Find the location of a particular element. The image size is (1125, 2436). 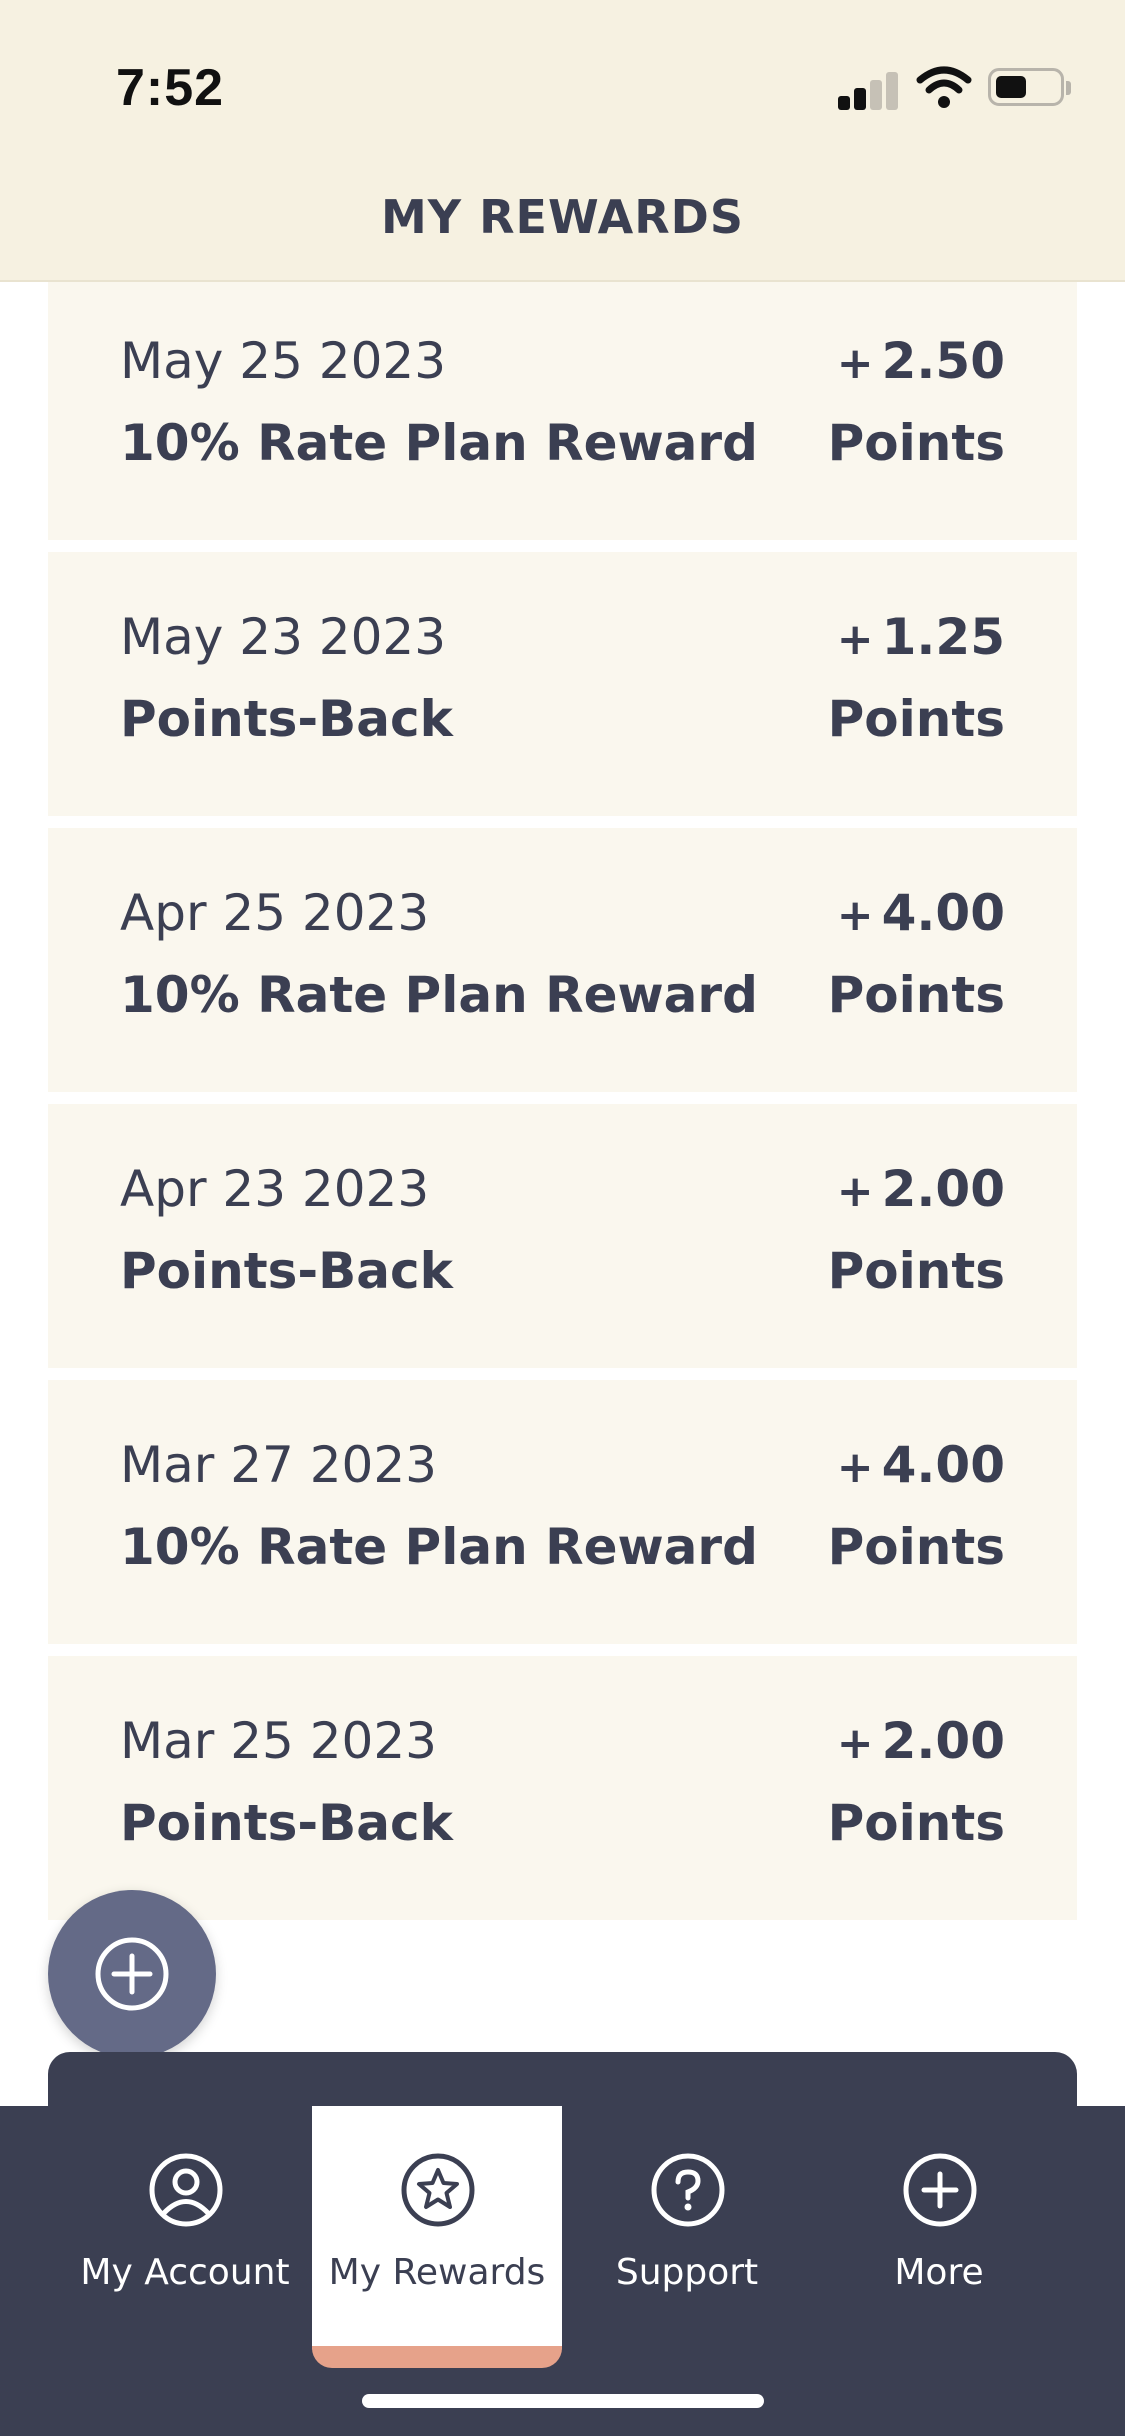

tab-label: More is located at coordinates (939, 2272).